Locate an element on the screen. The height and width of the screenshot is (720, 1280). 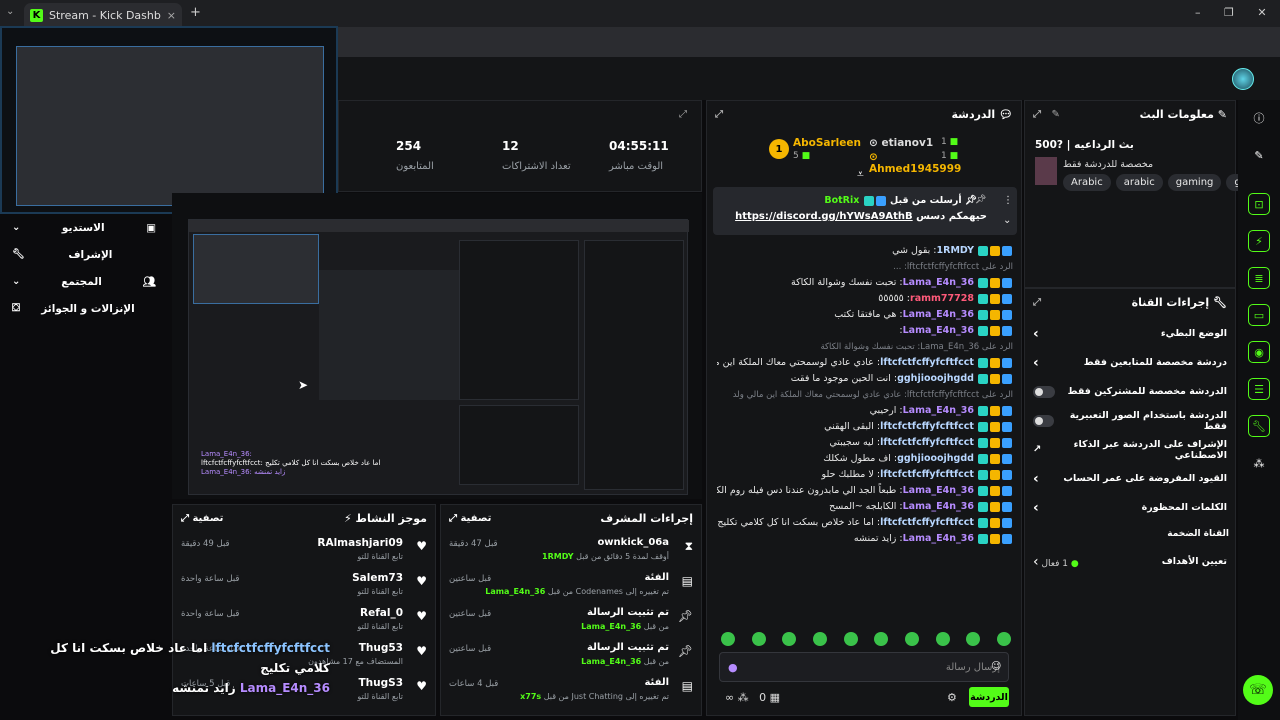
tab-search-icon: ⌄ is located at coordinates (13, 13).